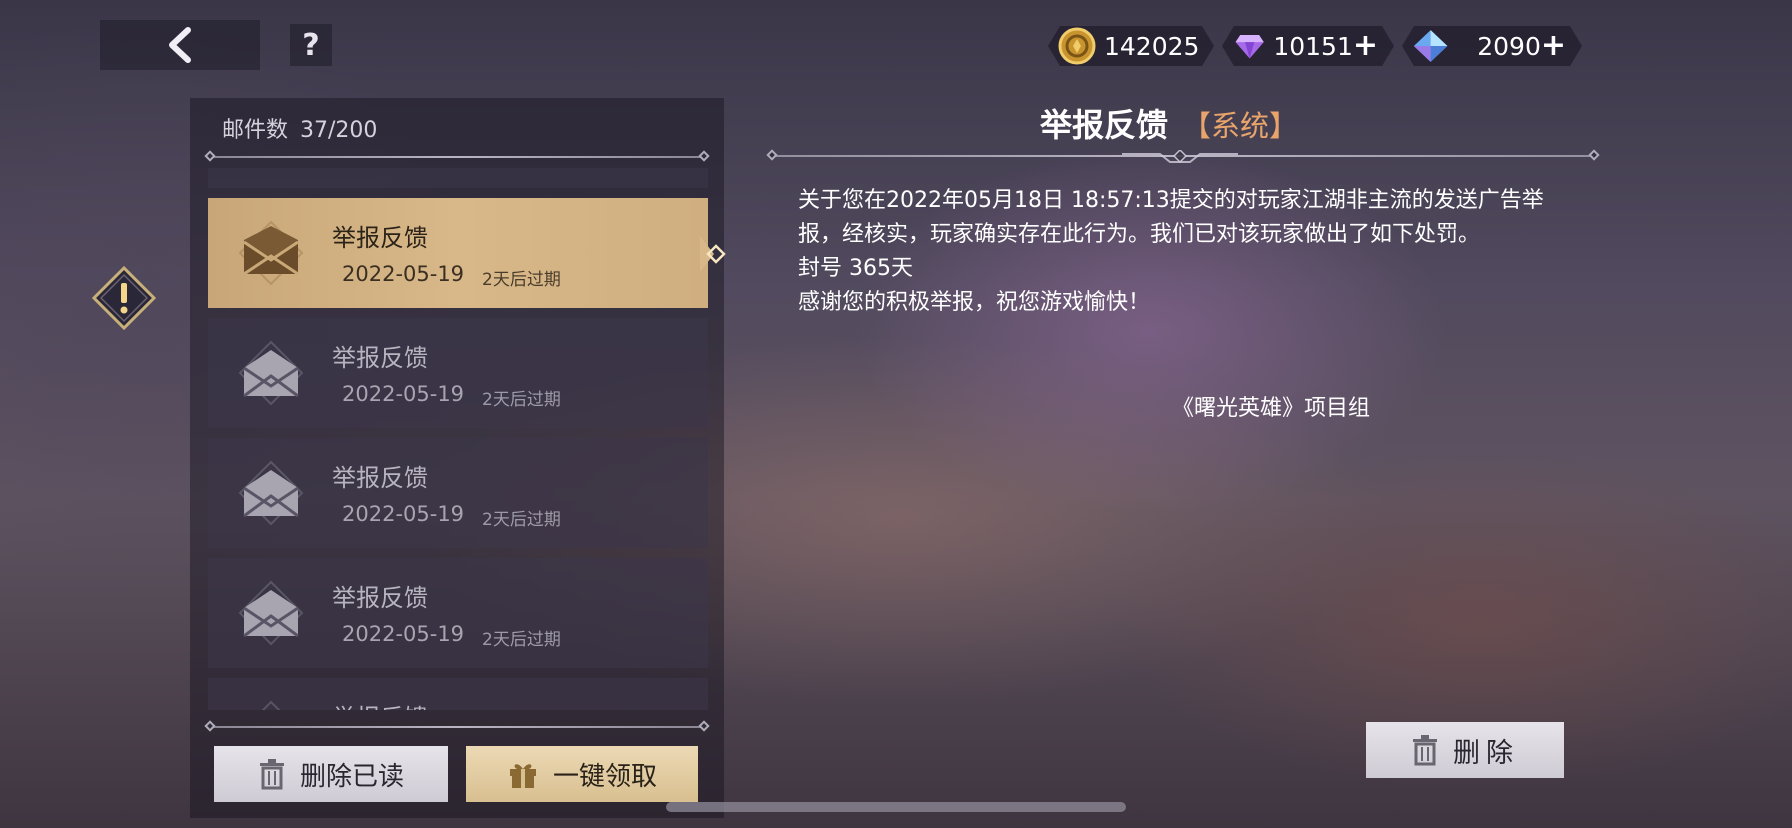  I want to click on divider-ornament, so click(1180, 157).